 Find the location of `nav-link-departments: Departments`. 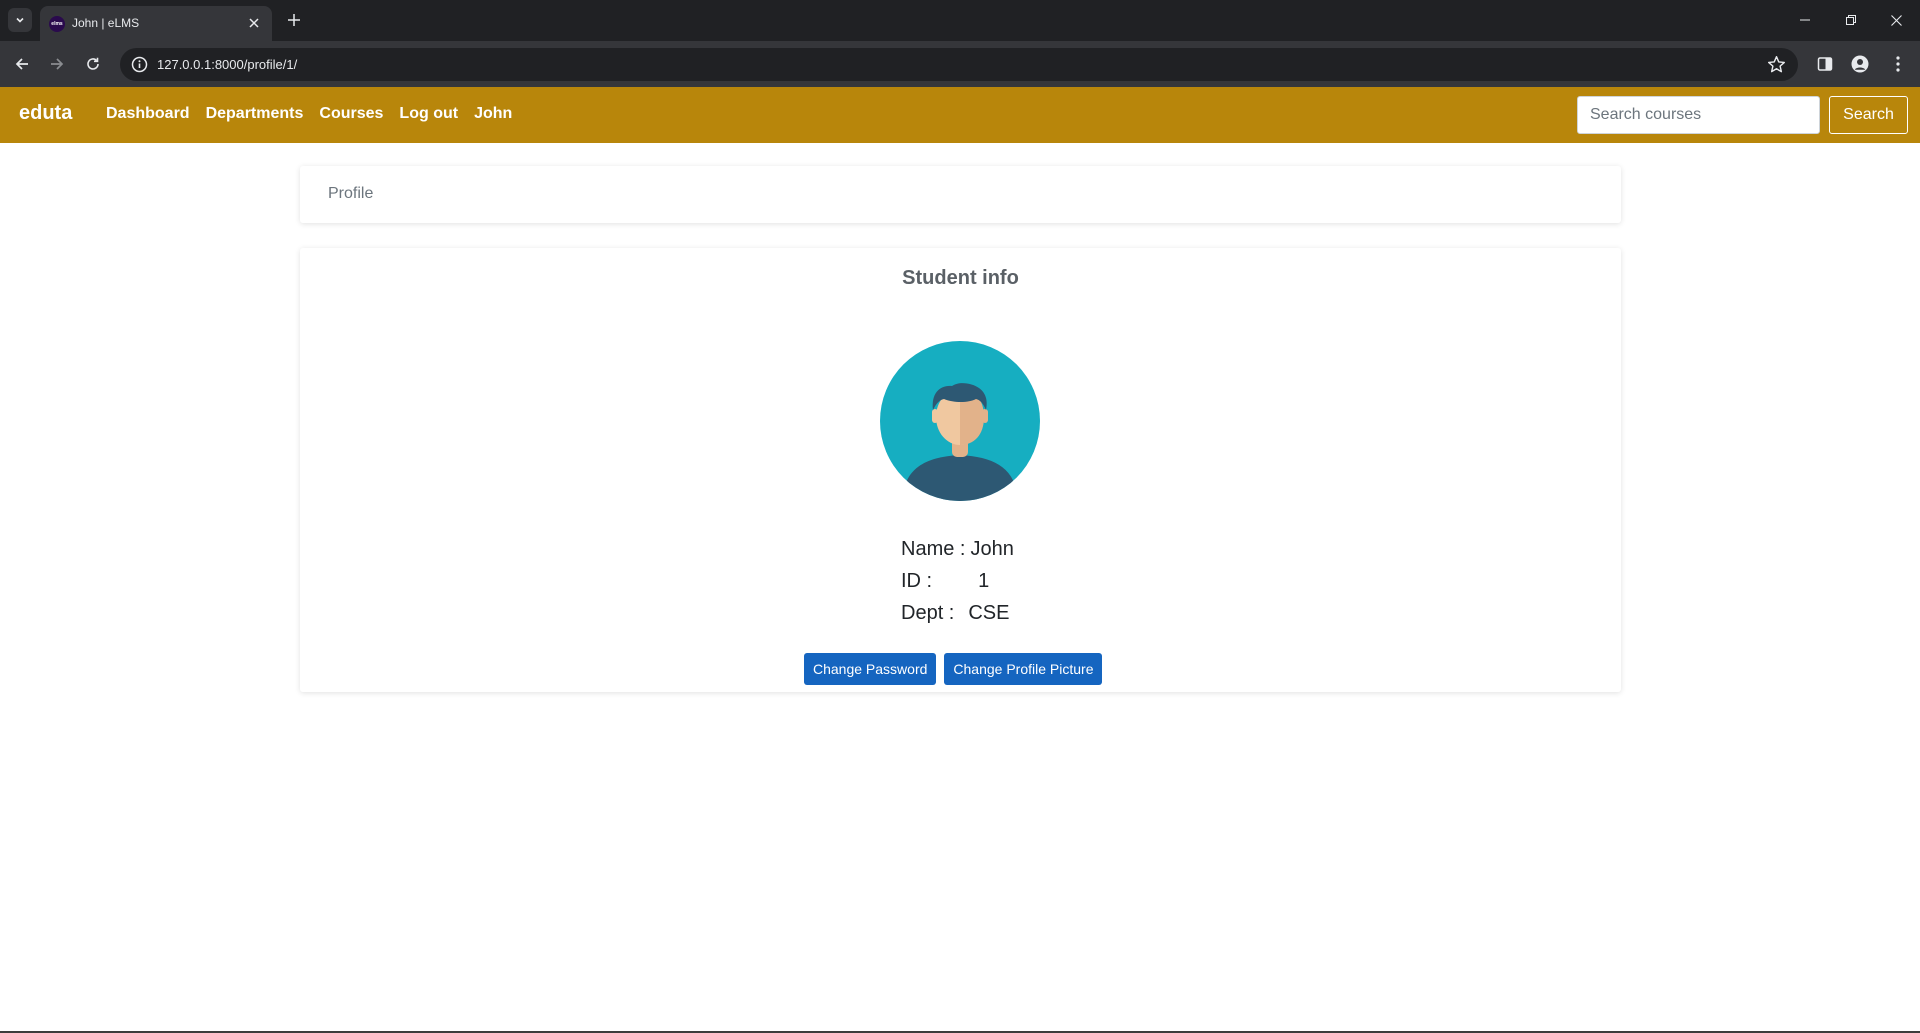

nav-link-departments: Departments is located at coordinates (255, 114).